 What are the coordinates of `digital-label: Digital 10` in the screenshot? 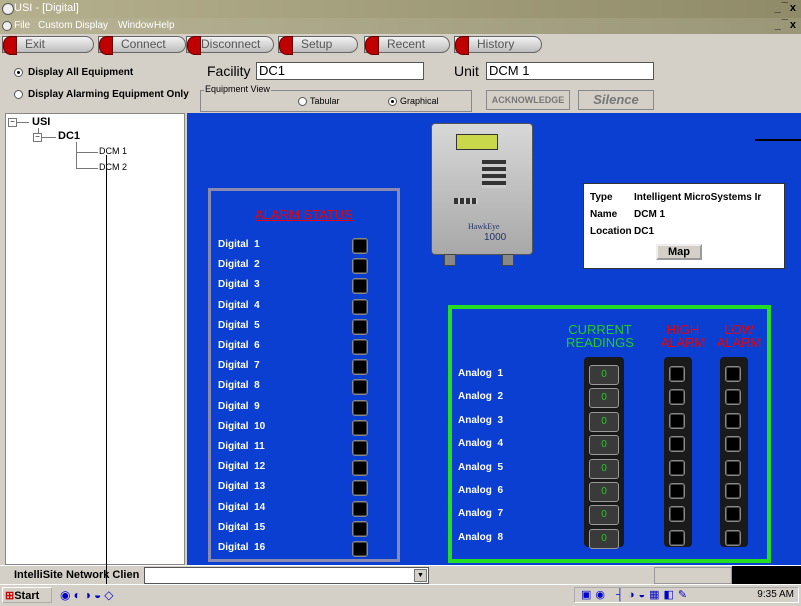 It's located at (242, 426).